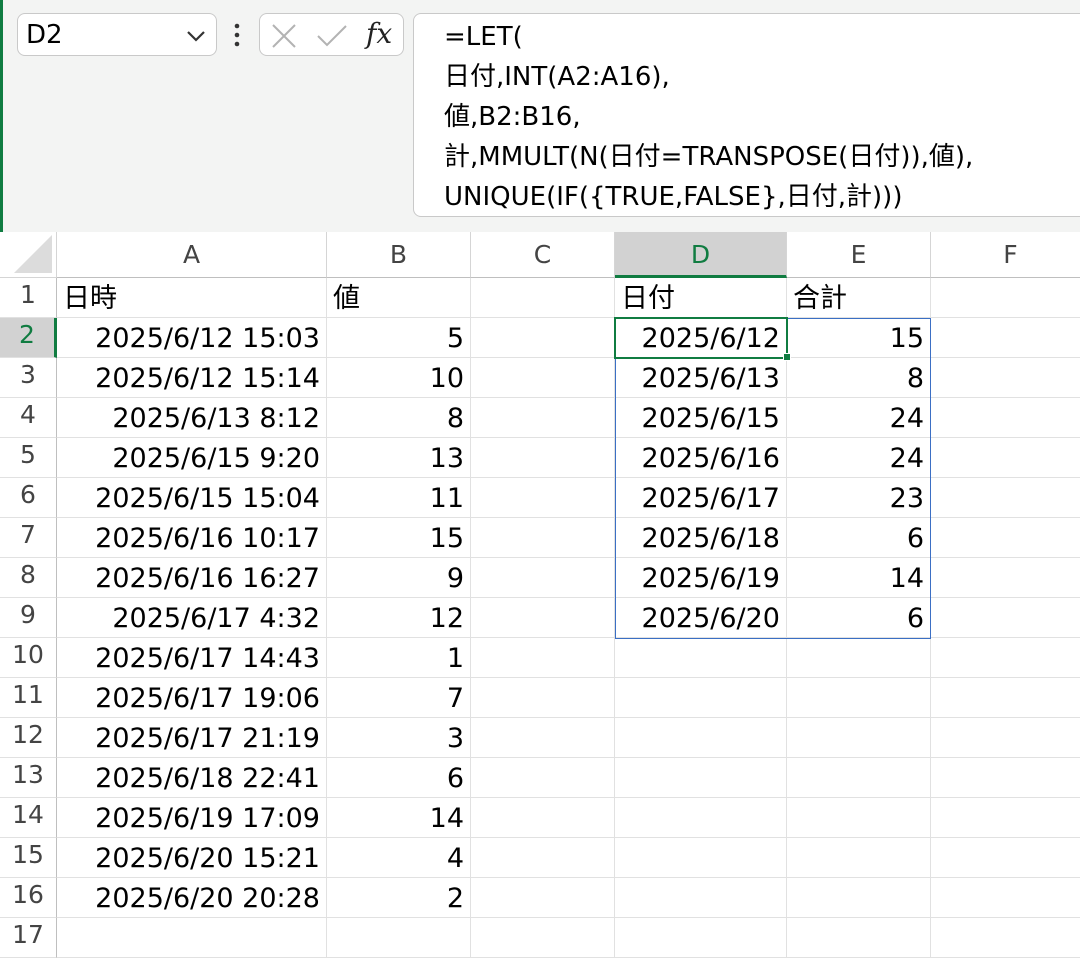 The image size is (1080, 958). I want to click on row-header-2: 2, so click(28, 338).